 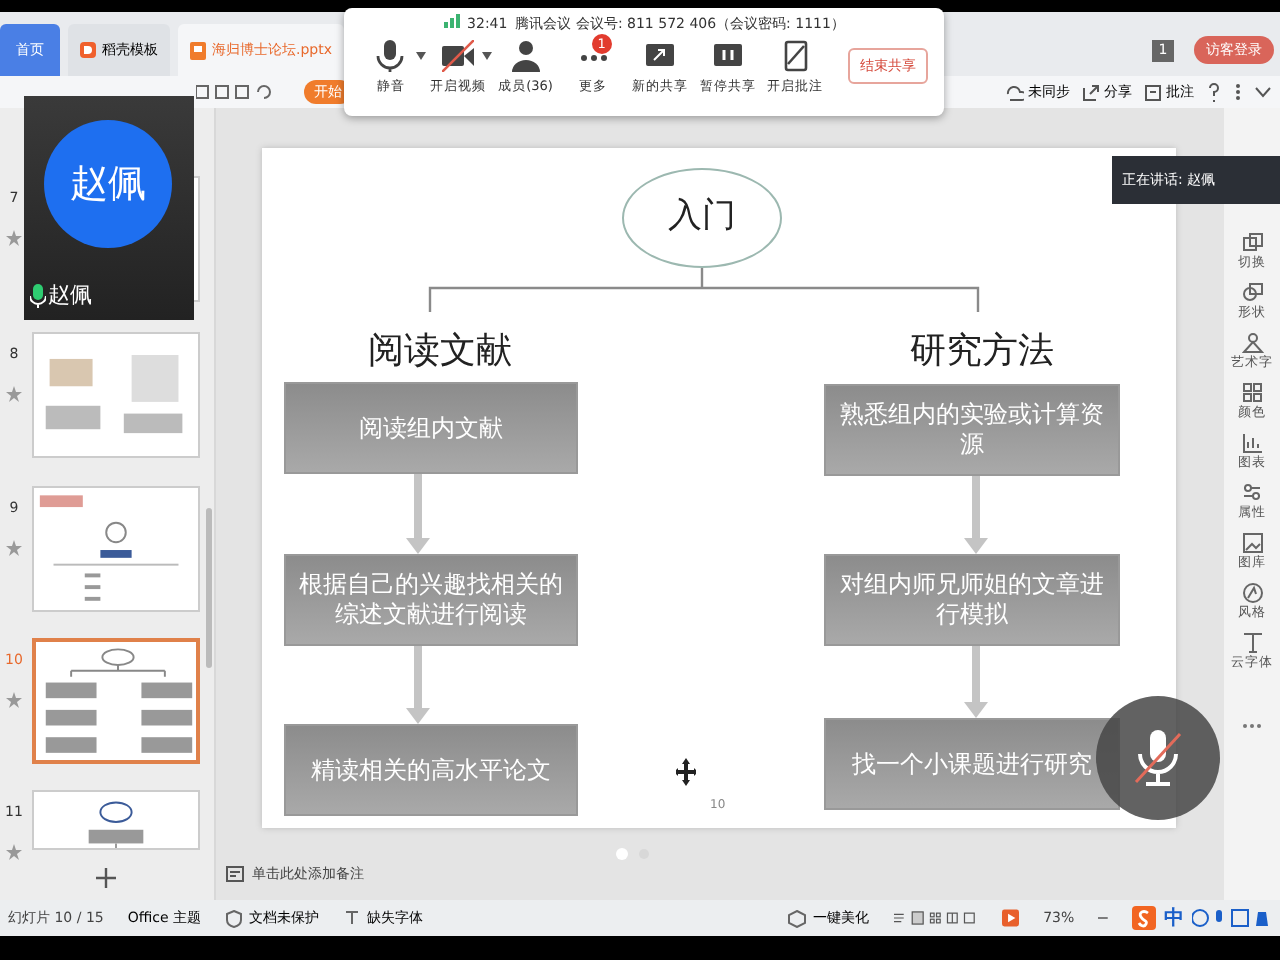 I want to click on annotate-icon, so click(x=795, y=55).